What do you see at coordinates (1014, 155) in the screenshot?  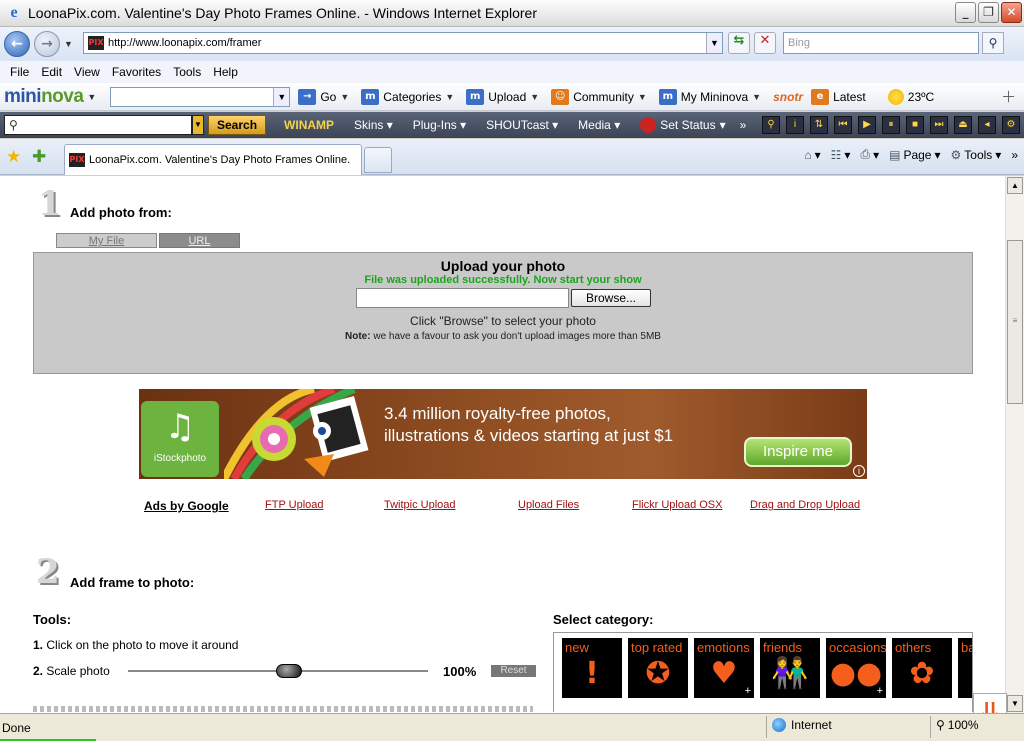 I see `command-overflow-icon: »` at bounding box center [1014, 155].